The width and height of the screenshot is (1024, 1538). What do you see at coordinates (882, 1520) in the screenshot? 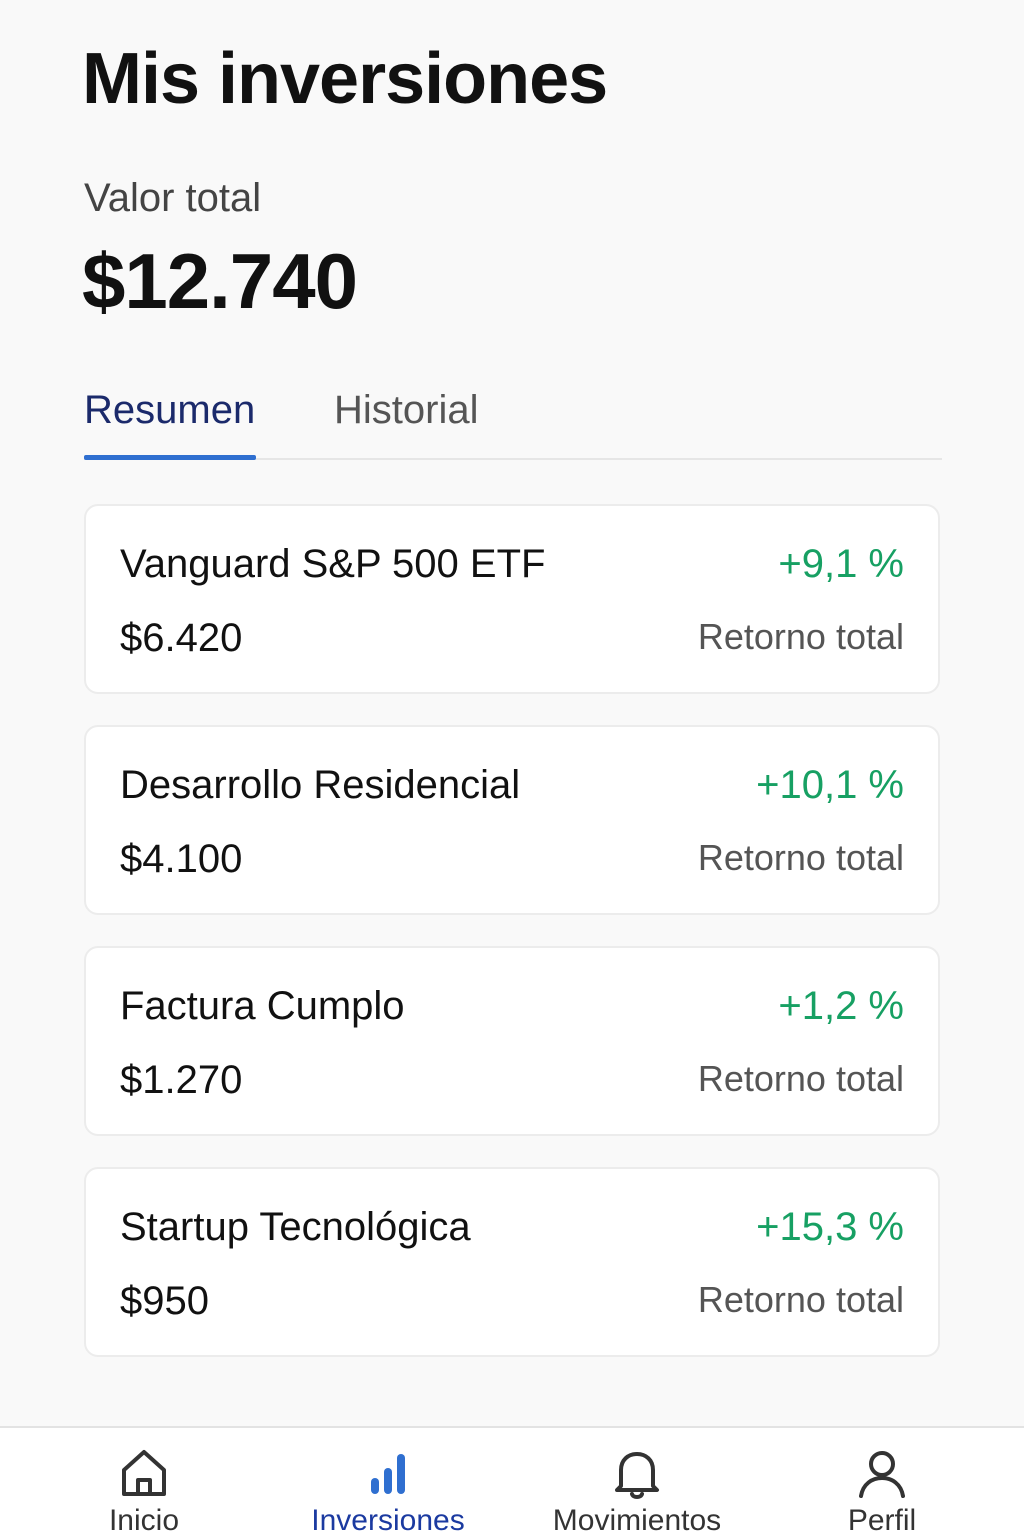
I see `nav-label-perfil: Perfil` at bounding box center [882, 1520].